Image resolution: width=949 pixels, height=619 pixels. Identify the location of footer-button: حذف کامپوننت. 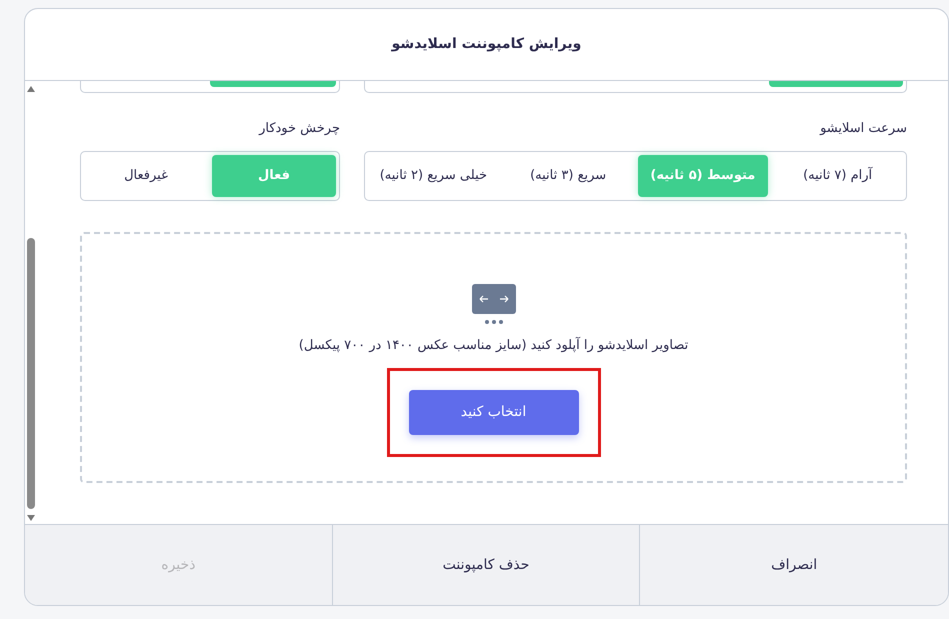
(486, 565).